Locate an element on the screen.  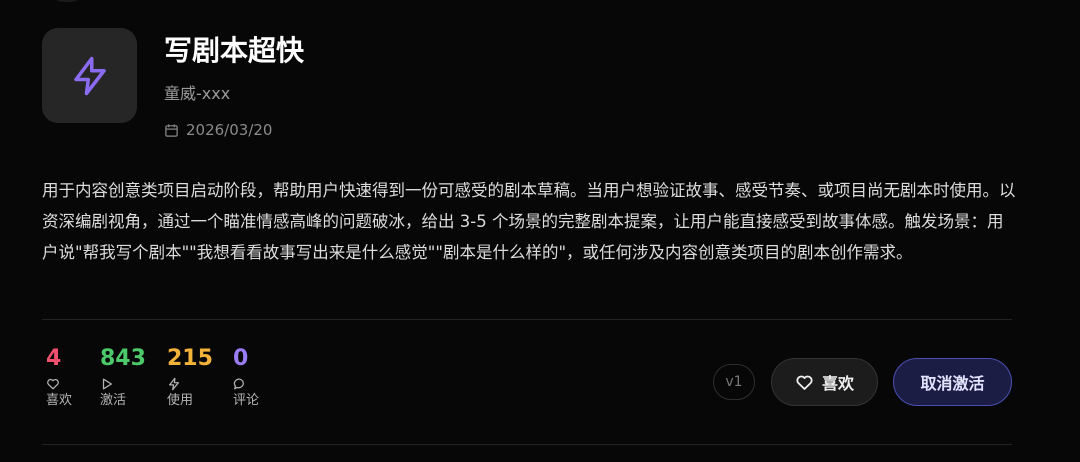
stat-uses-value: 215 is located at coordinates (190, 358).